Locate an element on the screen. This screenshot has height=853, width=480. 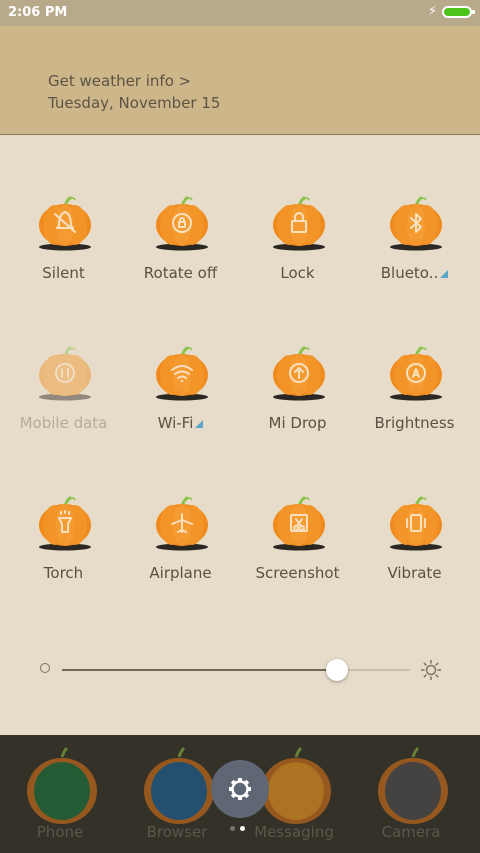
brightness-low-icon is located at coordinates (45, 668).